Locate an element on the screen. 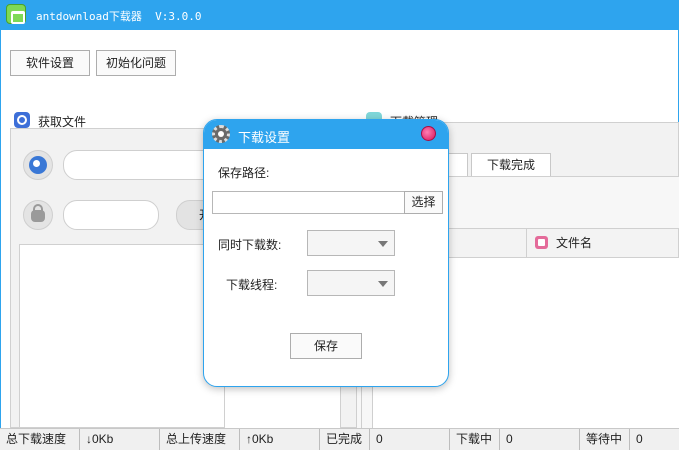  column-header-filename: 文件名 is located at coordinates (602, 243).